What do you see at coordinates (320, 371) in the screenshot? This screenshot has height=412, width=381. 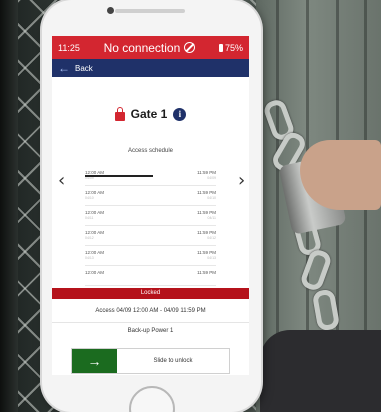 I see `sleeve` at bounding box center [320, 371].